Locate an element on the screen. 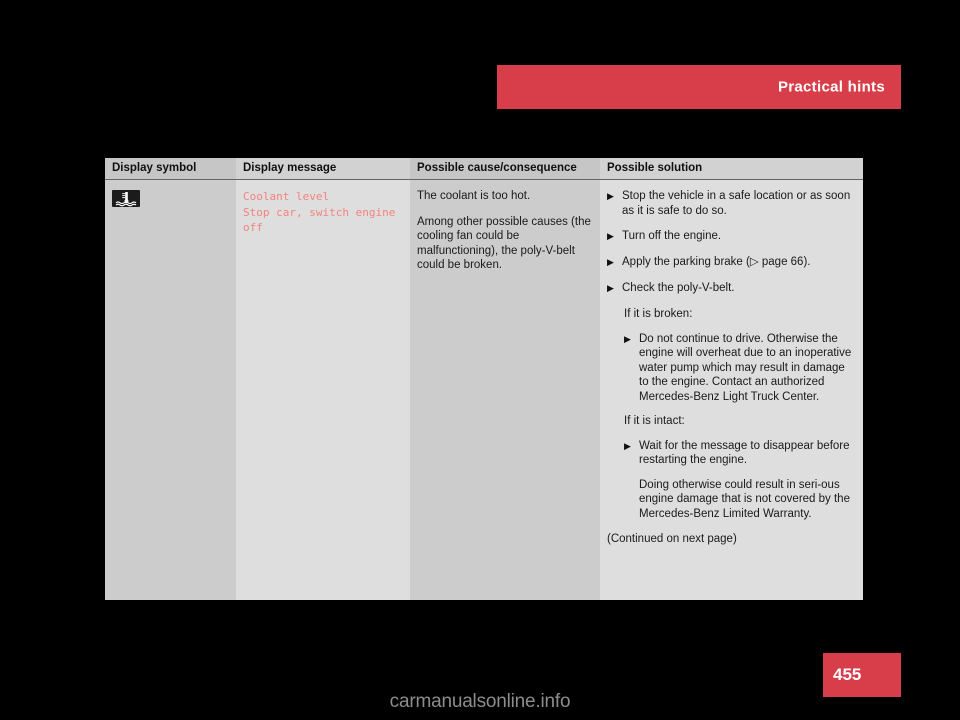 This screenshot has width=960, height=720. list-item: ▶ Check the poly-V-belt. is located at coordinates (731, 288).